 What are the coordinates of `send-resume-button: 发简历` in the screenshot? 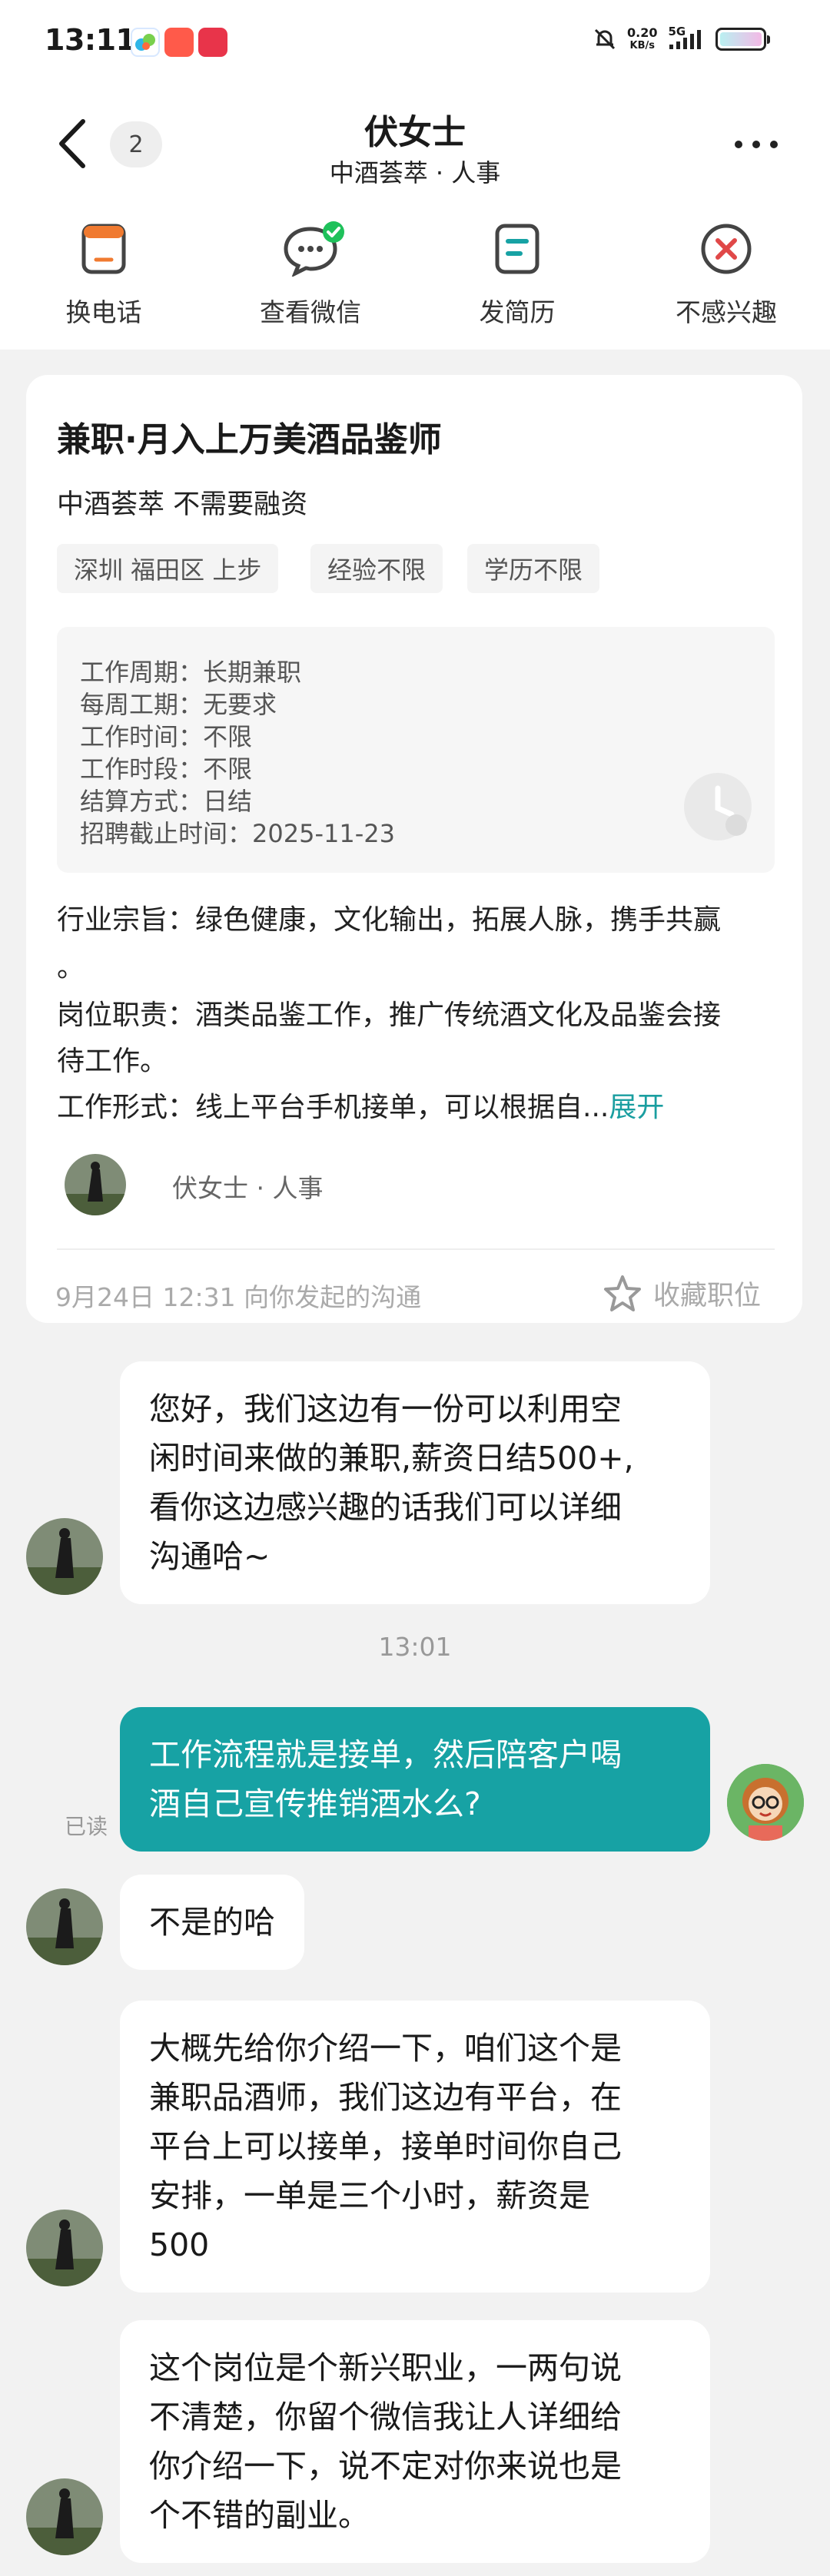 It's located at (517, 275).